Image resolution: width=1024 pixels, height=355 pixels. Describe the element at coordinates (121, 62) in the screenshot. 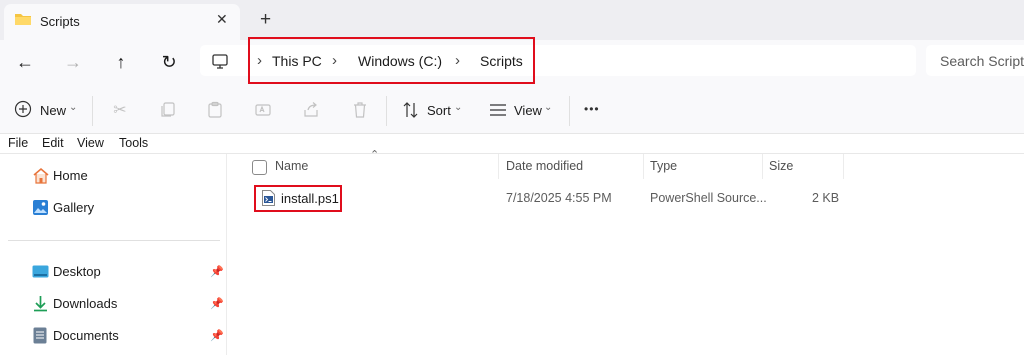

I see `up-icon: ↑` at that location.